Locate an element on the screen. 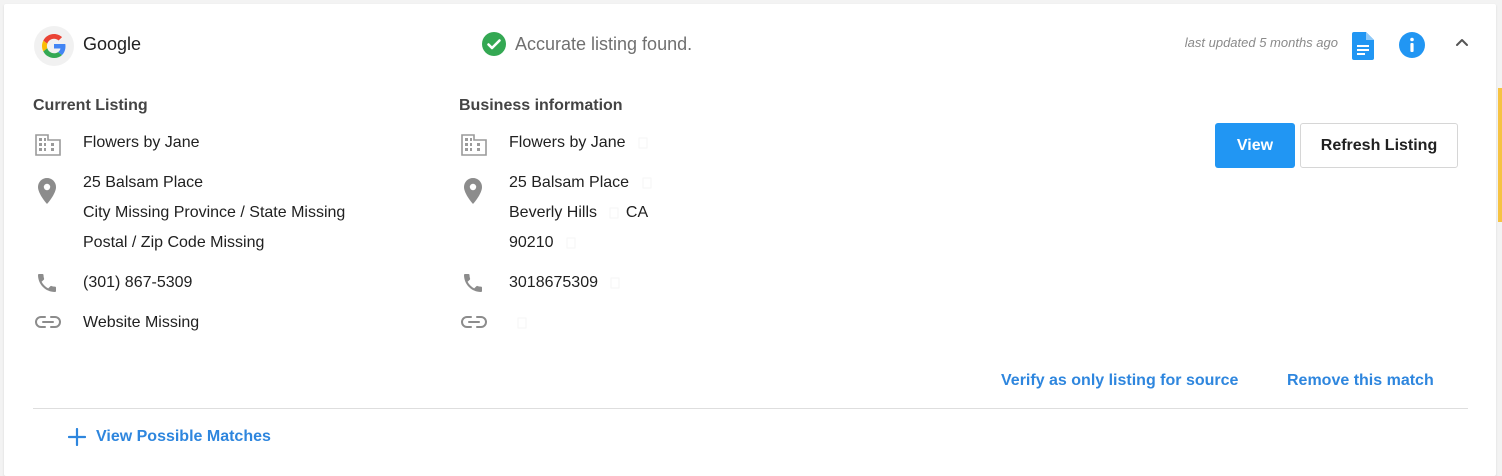  business-city: Beverly Hills is located at coordinates (553, 212).